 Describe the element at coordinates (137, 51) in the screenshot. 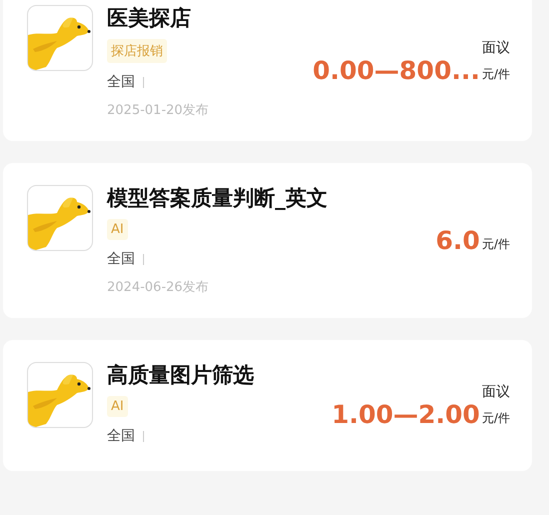

I see `task-tag: 探店报销` at that location.